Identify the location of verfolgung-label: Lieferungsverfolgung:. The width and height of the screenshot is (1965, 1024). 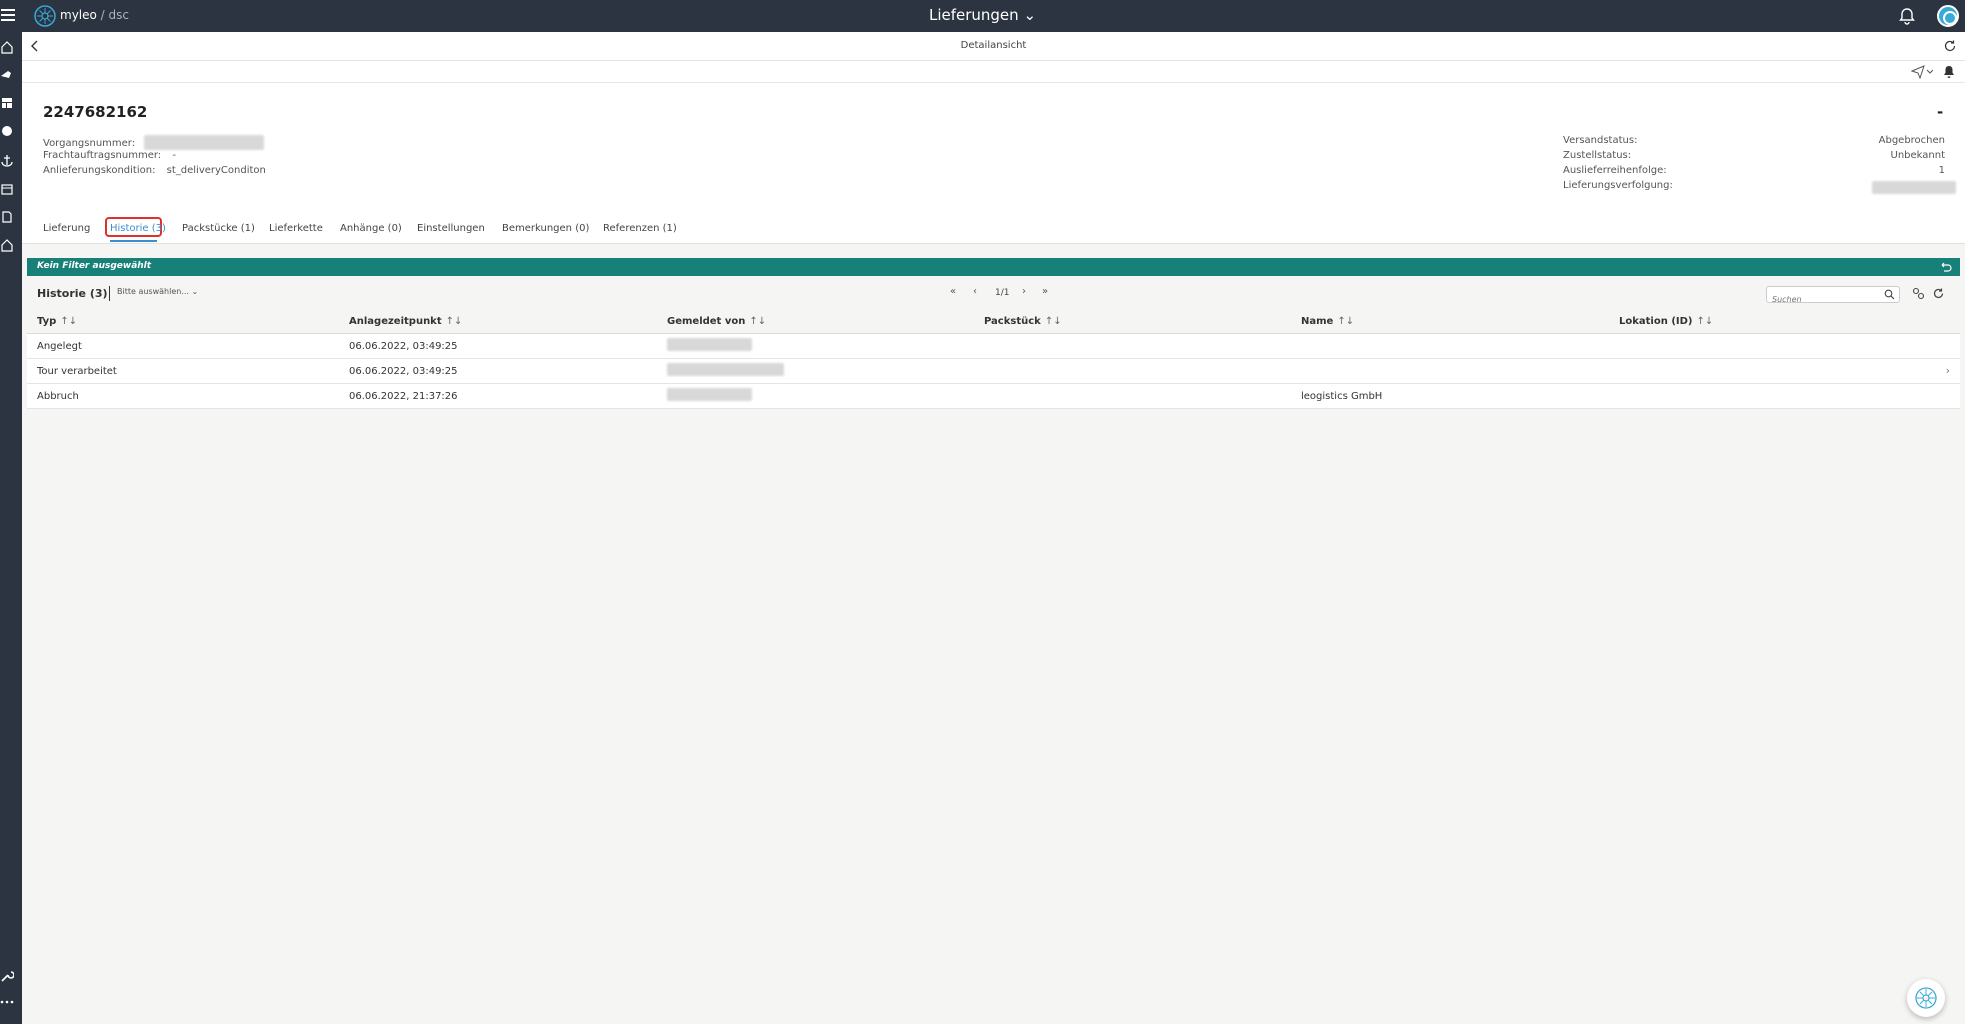
(1618, 185).